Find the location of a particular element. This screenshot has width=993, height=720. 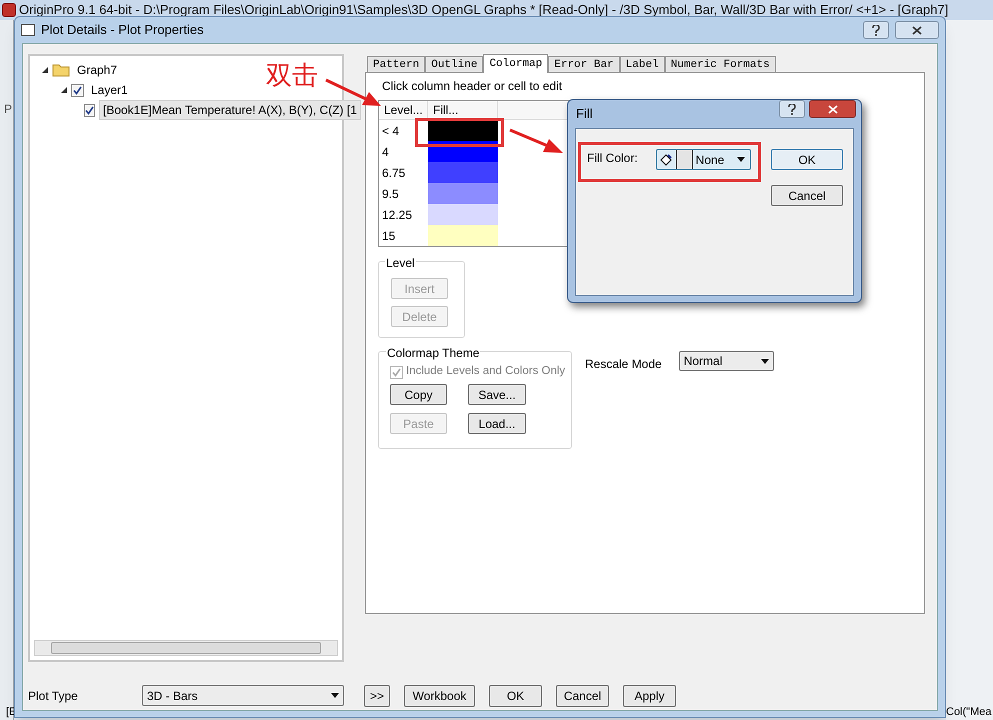

plot-type-dropdown: 3D - Bars is located at coordinates (243, 695).